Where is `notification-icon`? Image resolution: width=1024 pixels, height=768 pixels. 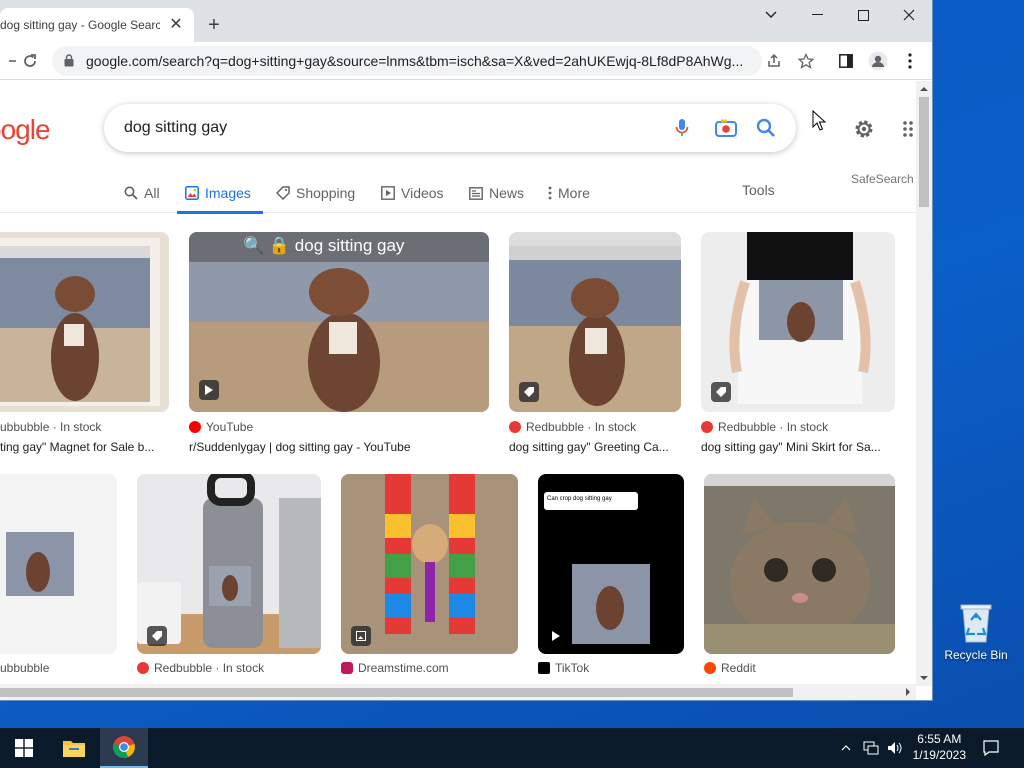
notification-icon is located at coordinates (991, 748).